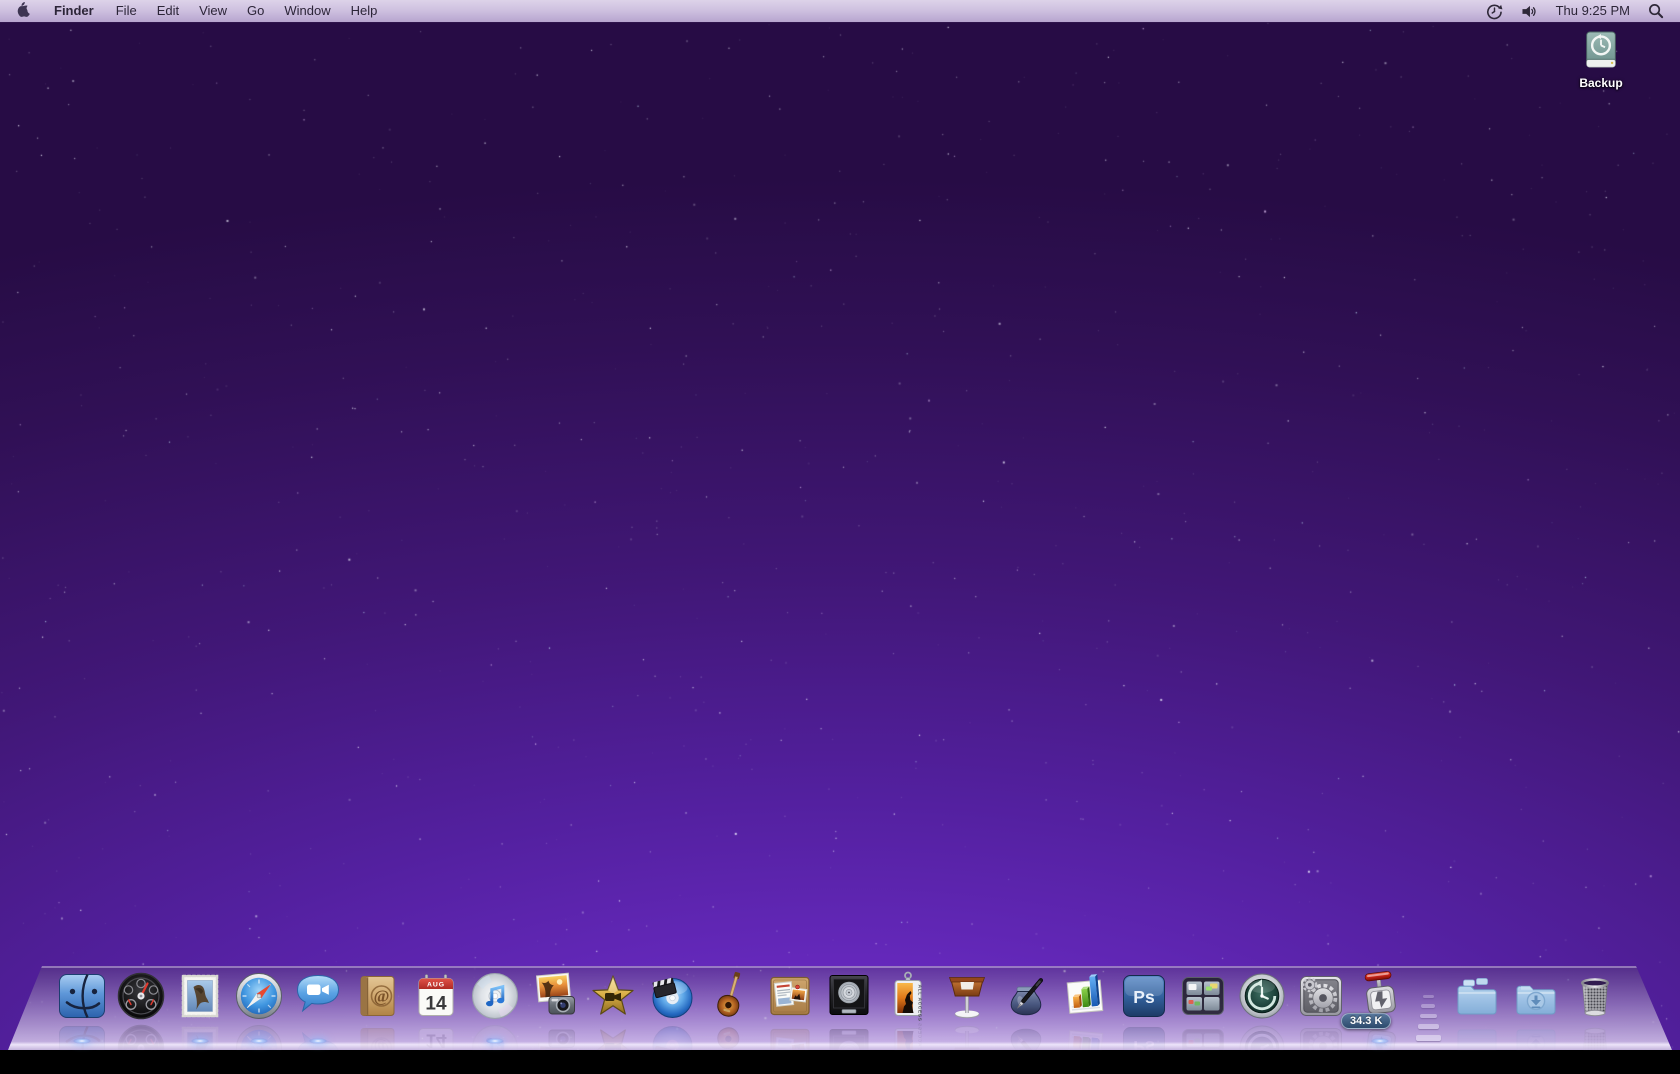 The image size is (1680, 1074). What do you see at coordinates (967, 1048) in the screenshot?
I see `keynote-icon-reflection` at bounding box center [967, 1048].